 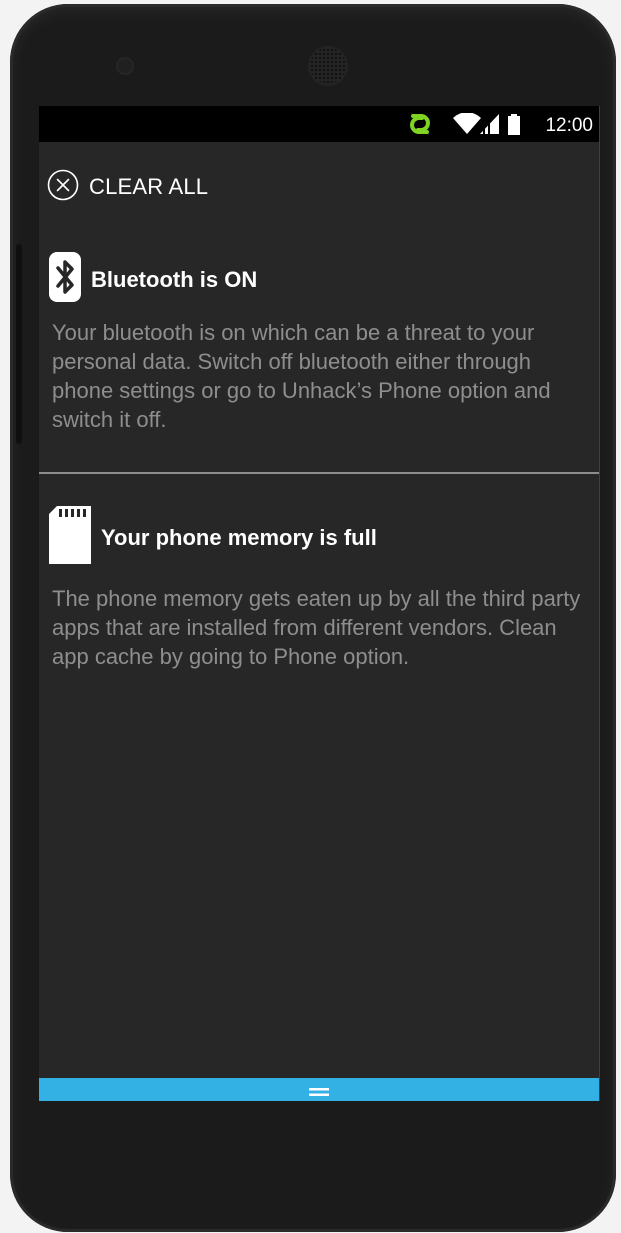 What do you see at coordinates (569, 125) in the screenshot?
I see `status-time: 12:00` at bounding box center [569, 125].